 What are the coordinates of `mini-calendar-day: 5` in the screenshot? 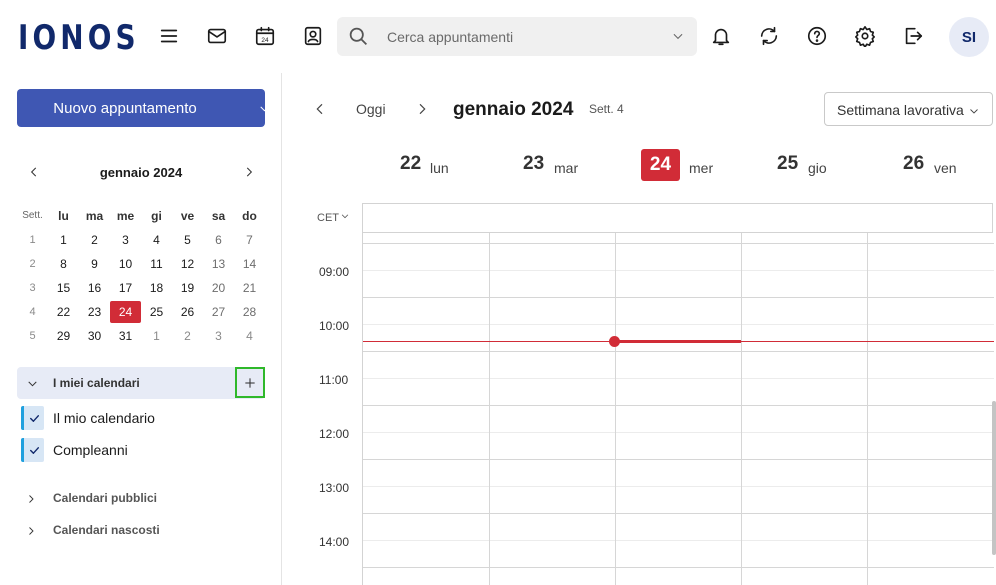 It's located at (187, 240).